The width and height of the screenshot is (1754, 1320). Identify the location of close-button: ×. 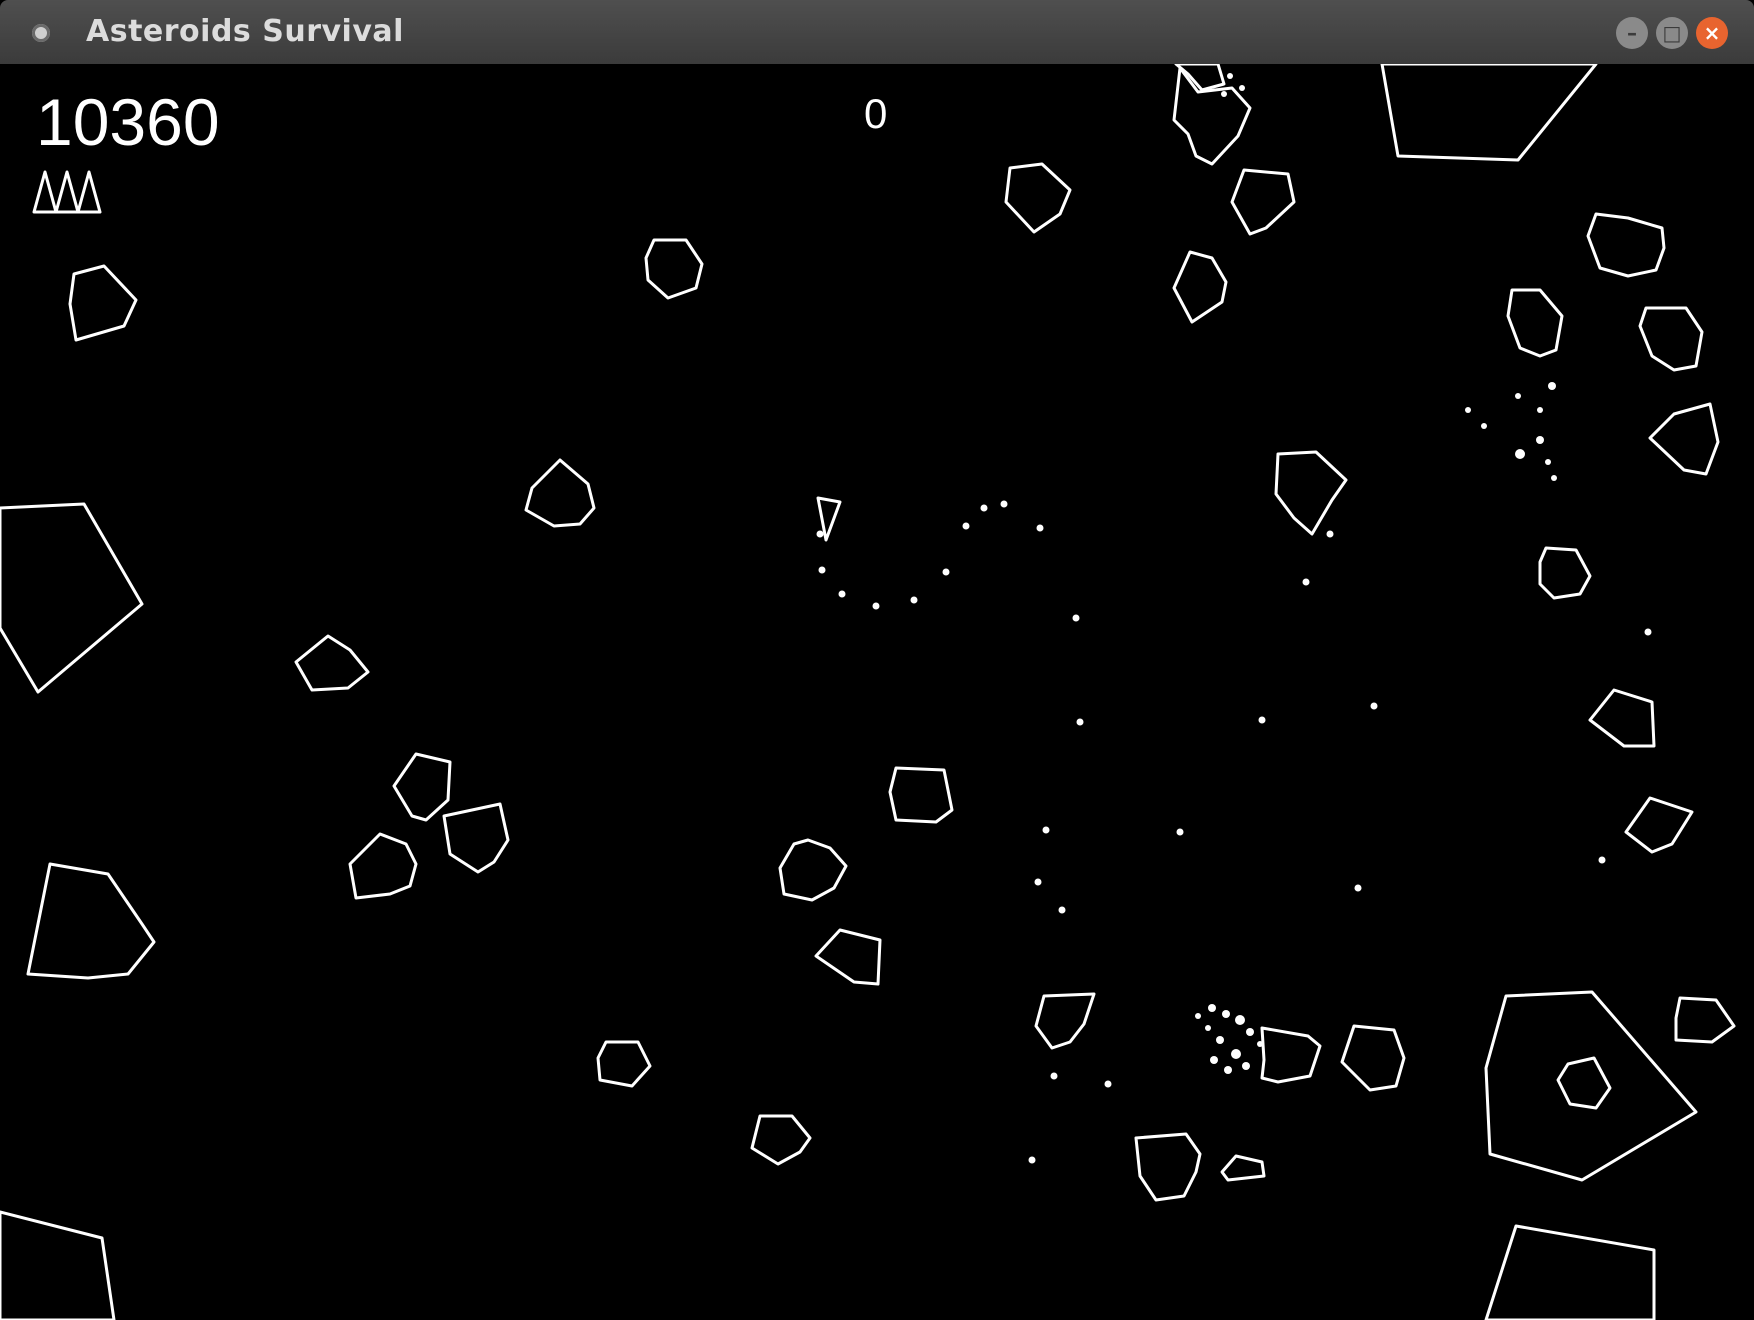
(1712, 33).